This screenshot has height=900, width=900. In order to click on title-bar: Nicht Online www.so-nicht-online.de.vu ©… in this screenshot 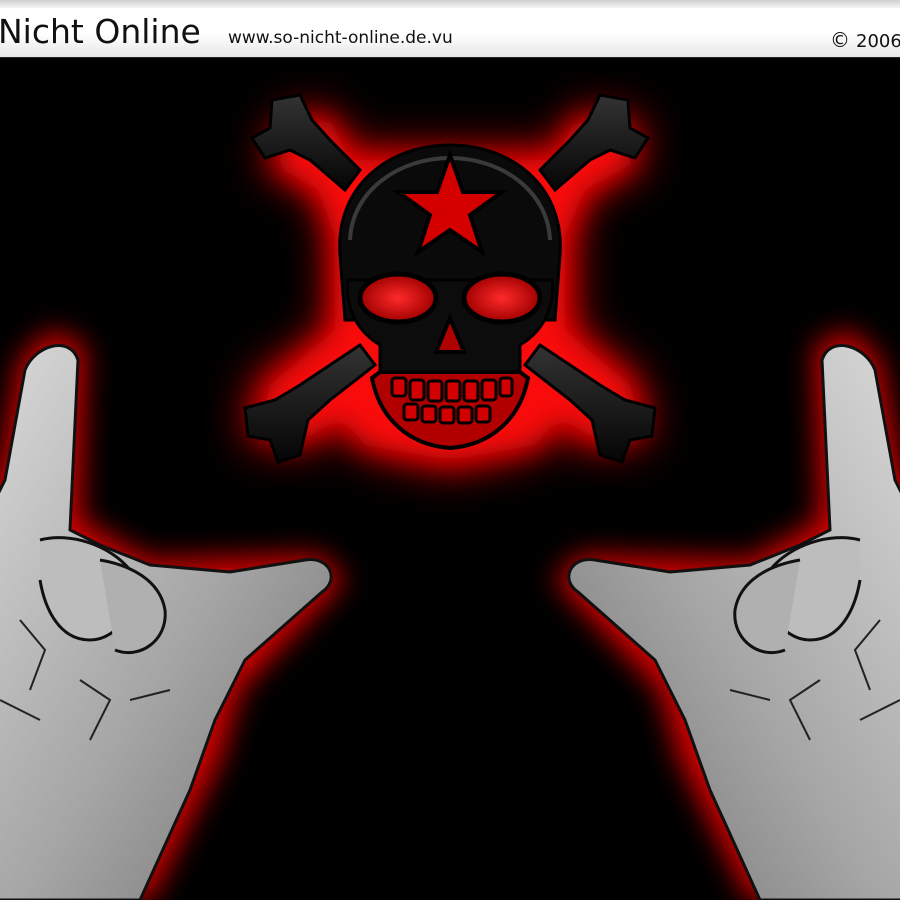, I will do `click(450, 29)`.